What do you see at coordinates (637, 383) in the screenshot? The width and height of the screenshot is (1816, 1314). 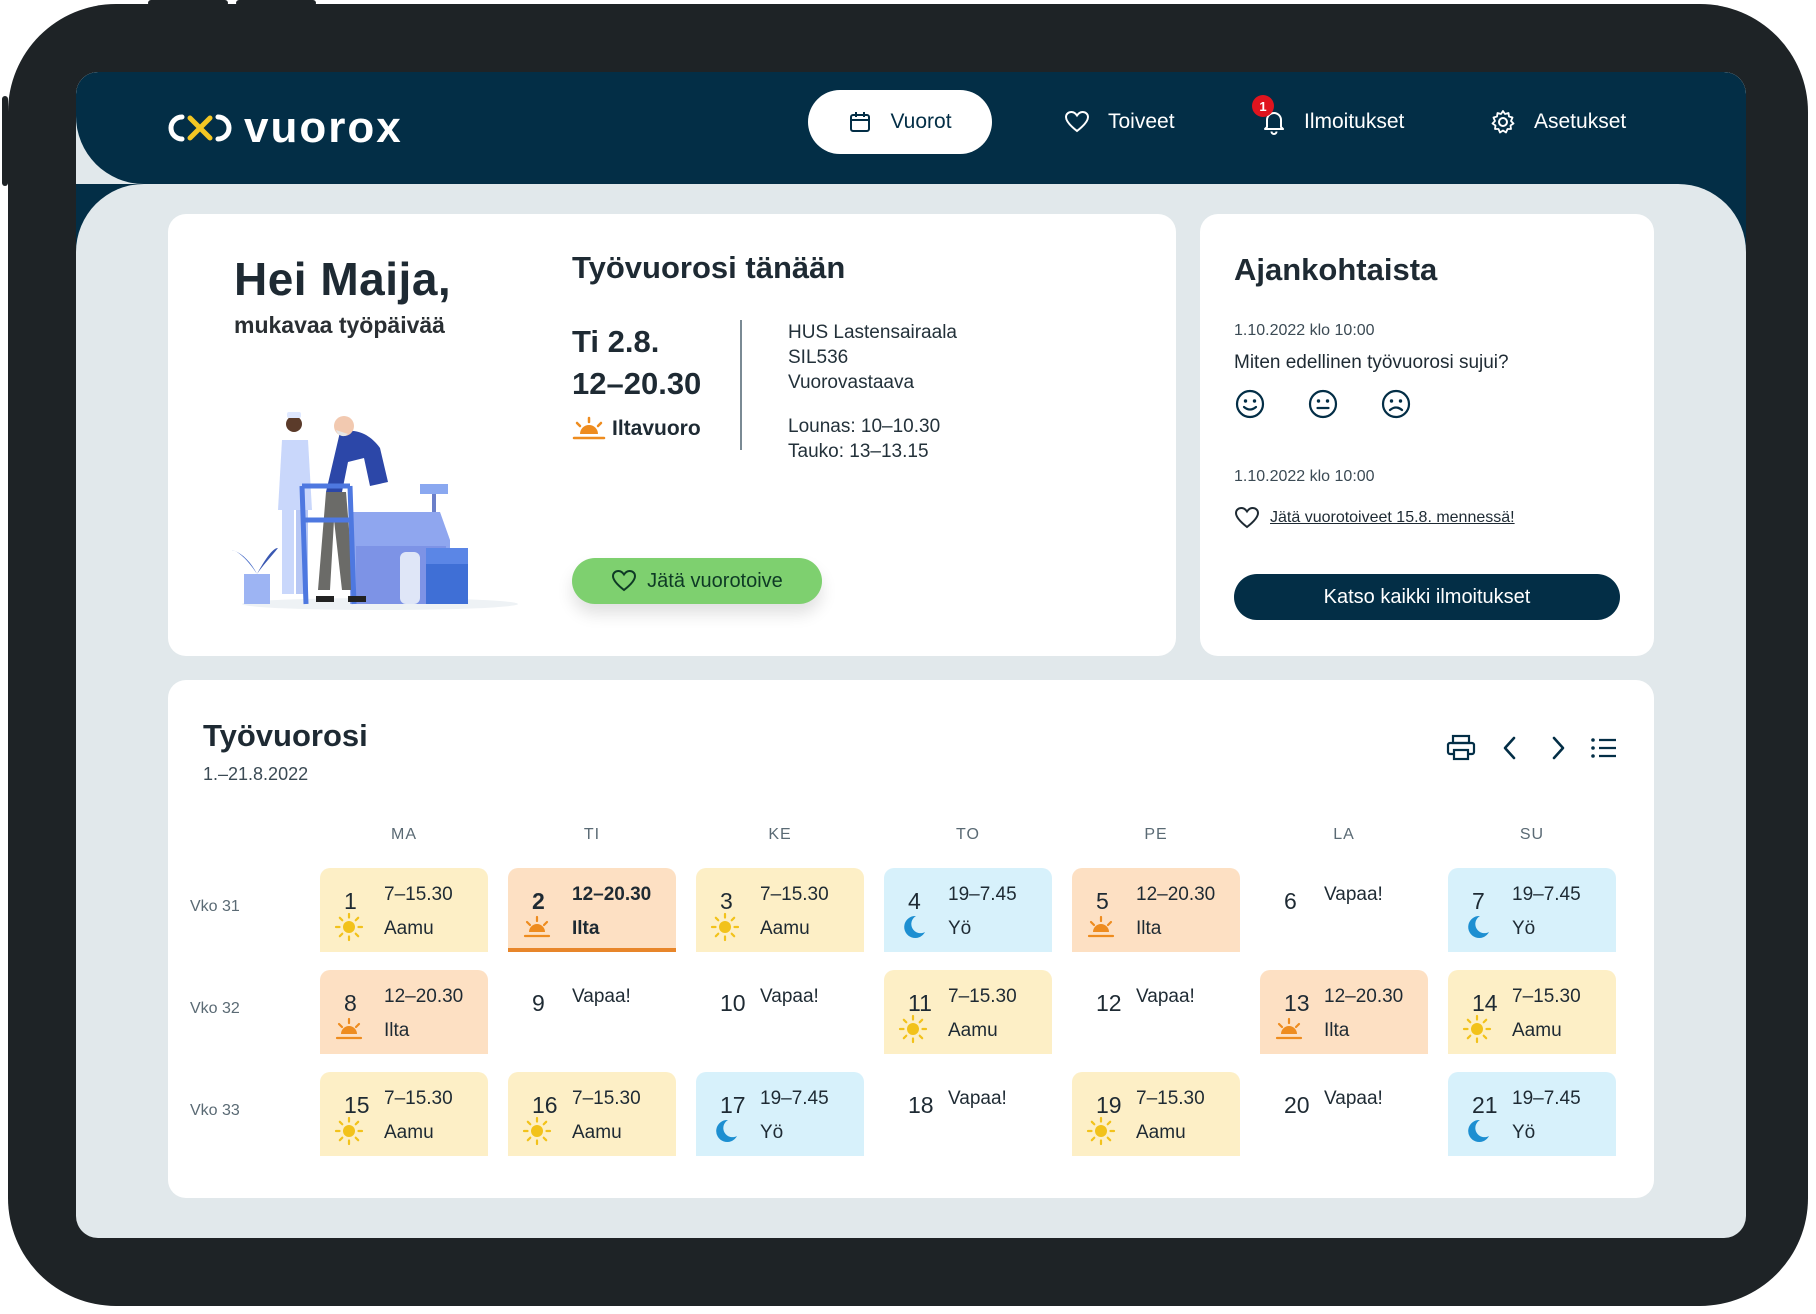 I see `today-time: 12–20.30` at bounding box center [637, 383].